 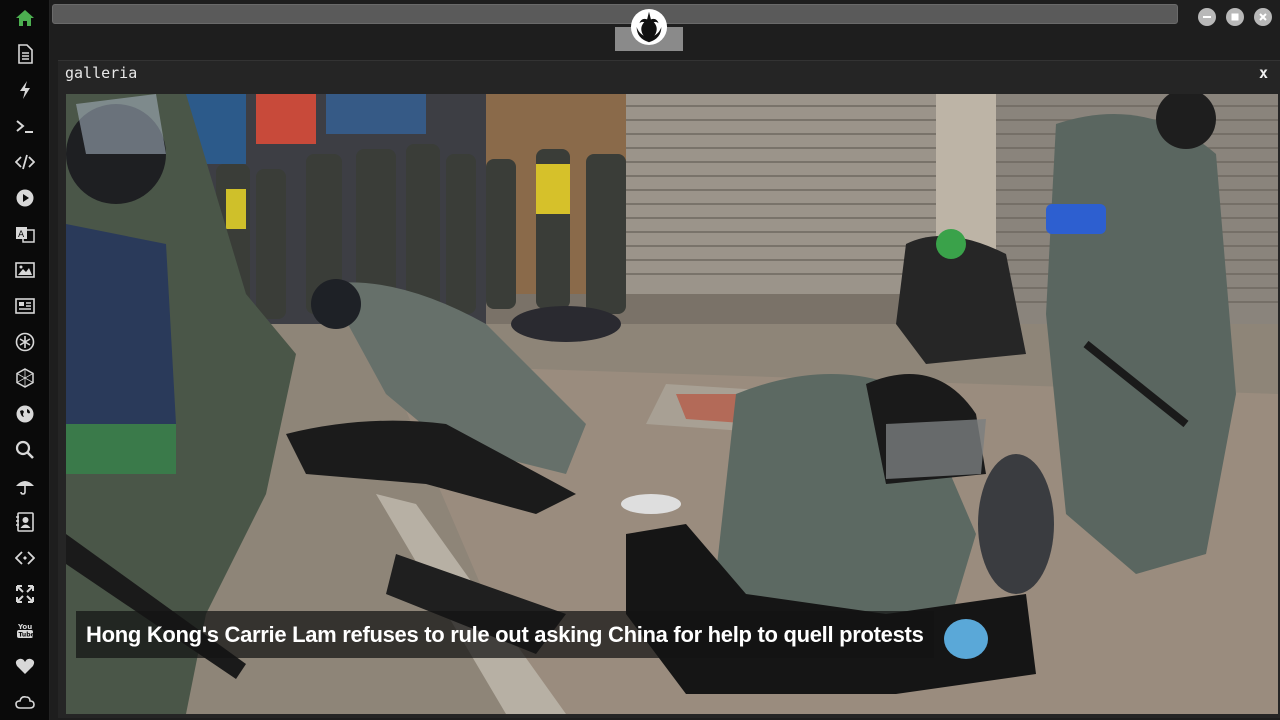 I want to click on home-icon, so click(x=25, y=18).